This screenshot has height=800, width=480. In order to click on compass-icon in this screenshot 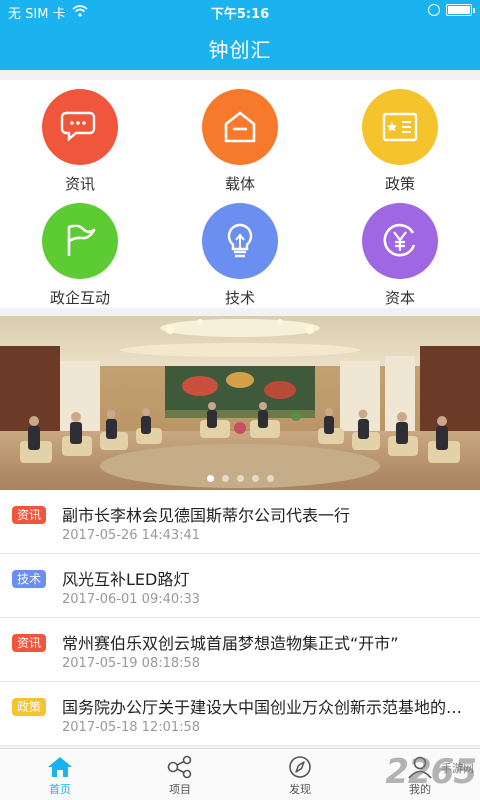, I will do `click(300, 767)`.